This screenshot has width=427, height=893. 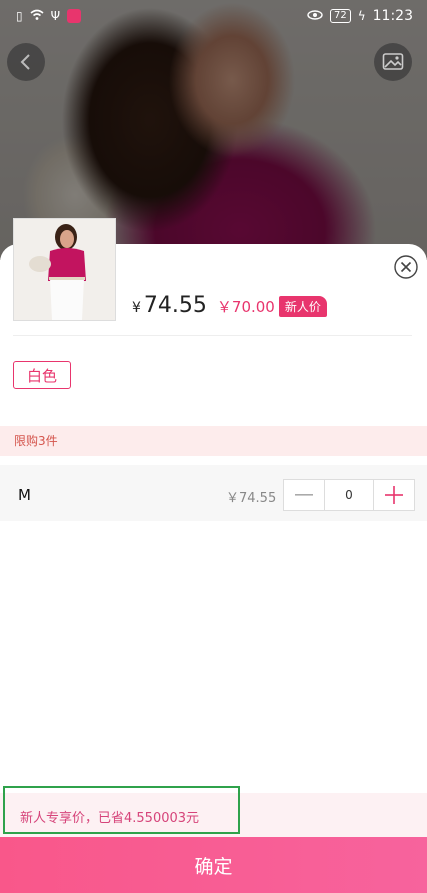 What do you see at coordinates (315, 16) in the screenshot?
I see `eye-icon` at bounding box center [315, 16].